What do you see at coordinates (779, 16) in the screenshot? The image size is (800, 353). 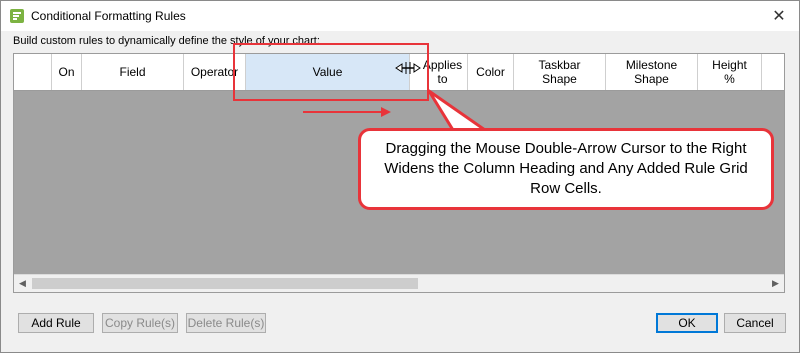 I see `close-icon: ✕` at bounding box center [779, 16].